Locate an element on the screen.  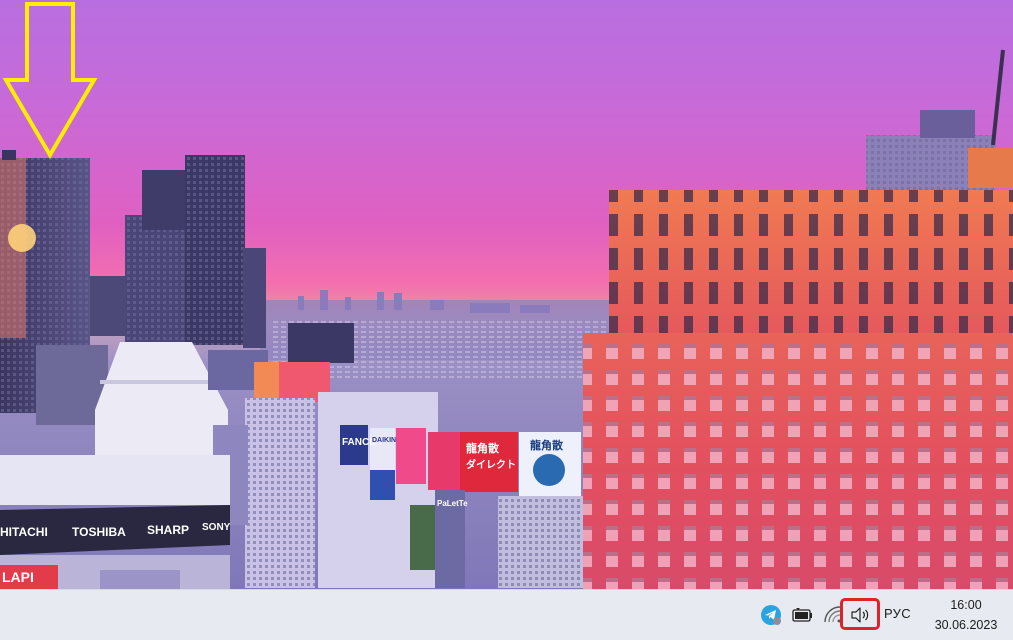
lapi-sign: LAPI is located at coordinates (18, 577).